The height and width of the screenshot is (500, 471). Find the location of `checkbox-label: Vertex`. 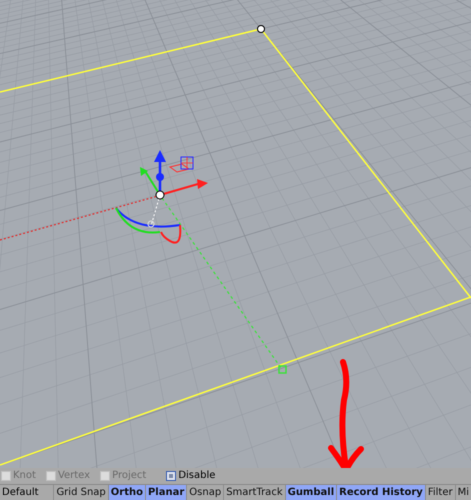

checkbox-label: Vertex is located at coordinates (74, 476).